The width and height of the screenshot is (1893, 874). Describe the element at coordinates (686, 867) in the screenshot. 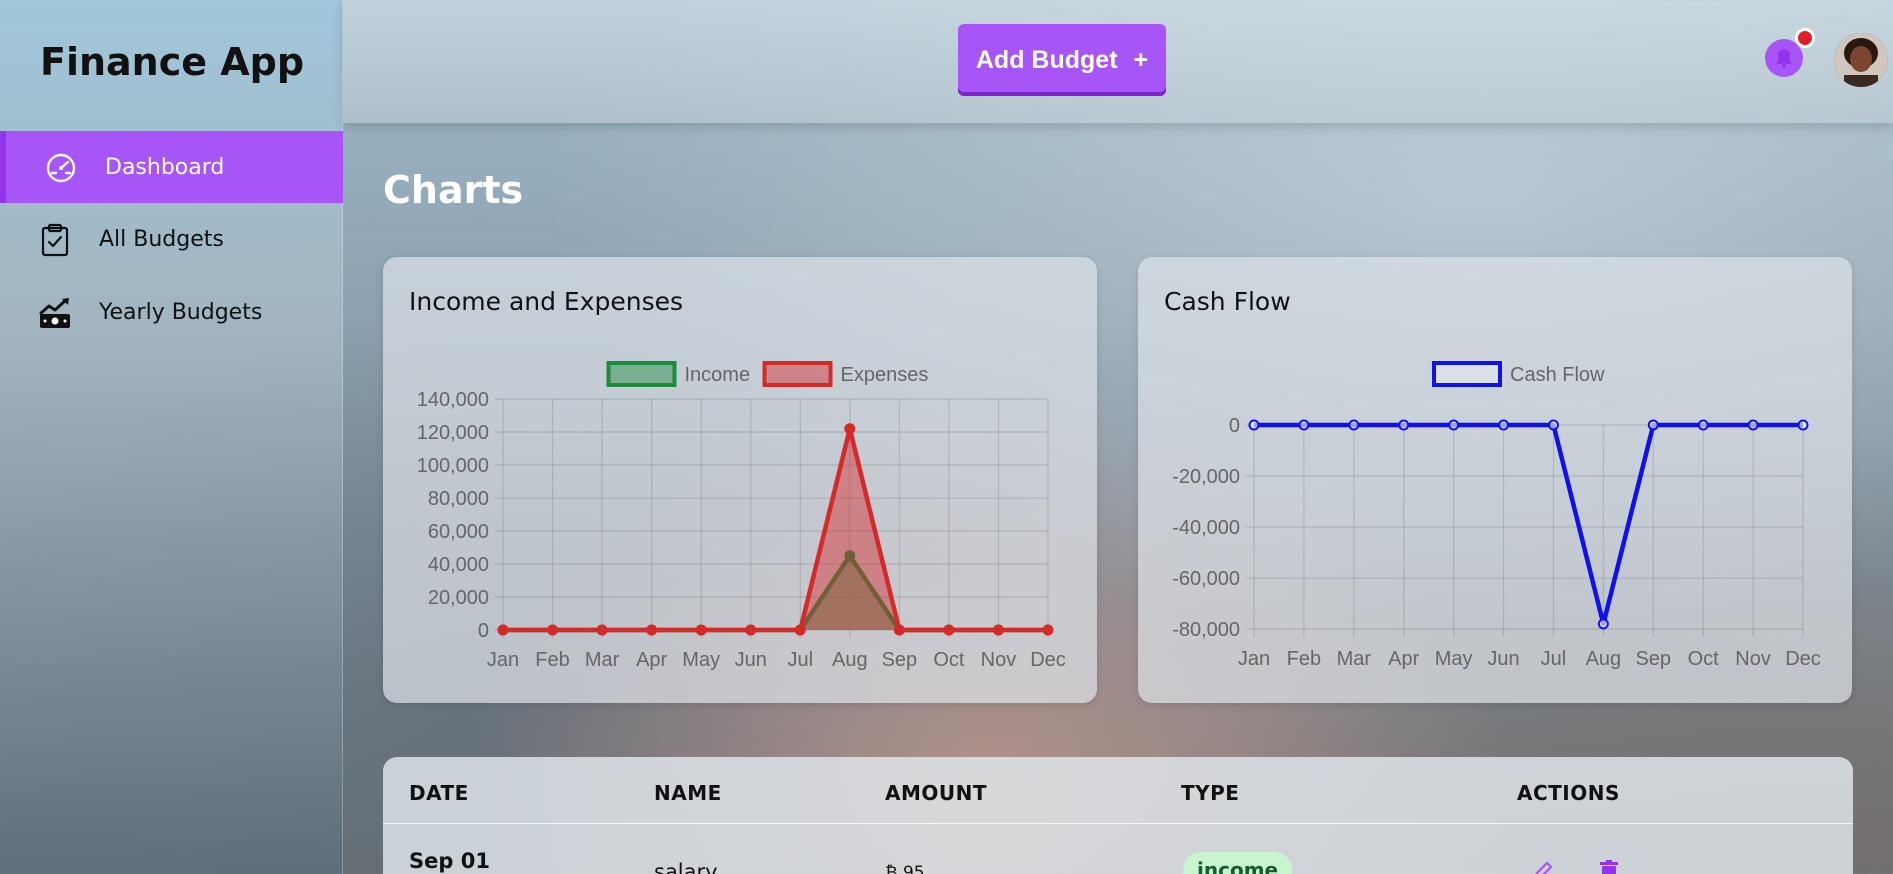

I see `row-name: salary` at that location.